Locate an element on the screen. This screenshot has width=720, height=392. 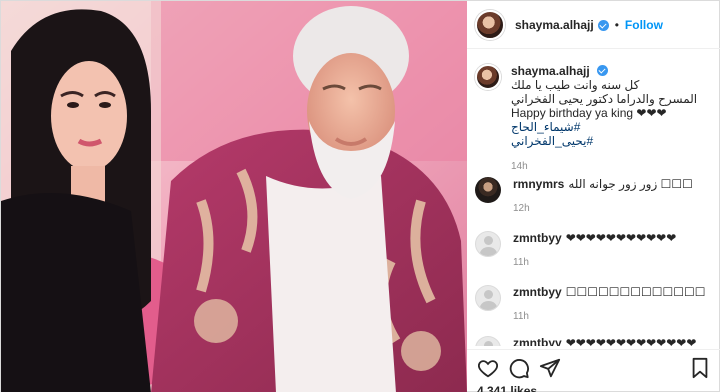
comment-item: zmntbyy ❤❤❤❤❤❤❤❤❤❤❤❤❤ is located at coordinates (595, 341).